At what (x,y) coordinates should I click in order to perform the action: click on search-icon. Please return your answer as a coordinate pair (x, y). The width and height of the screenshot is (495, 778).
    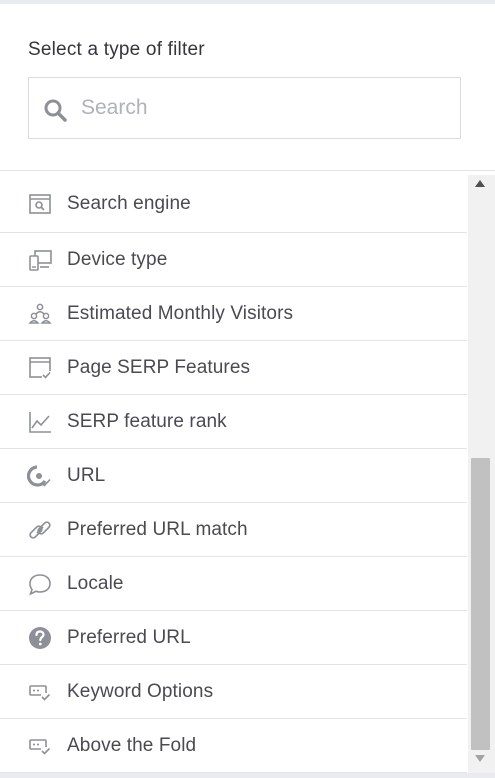
    Looking at the image, I should click on (55, 110).